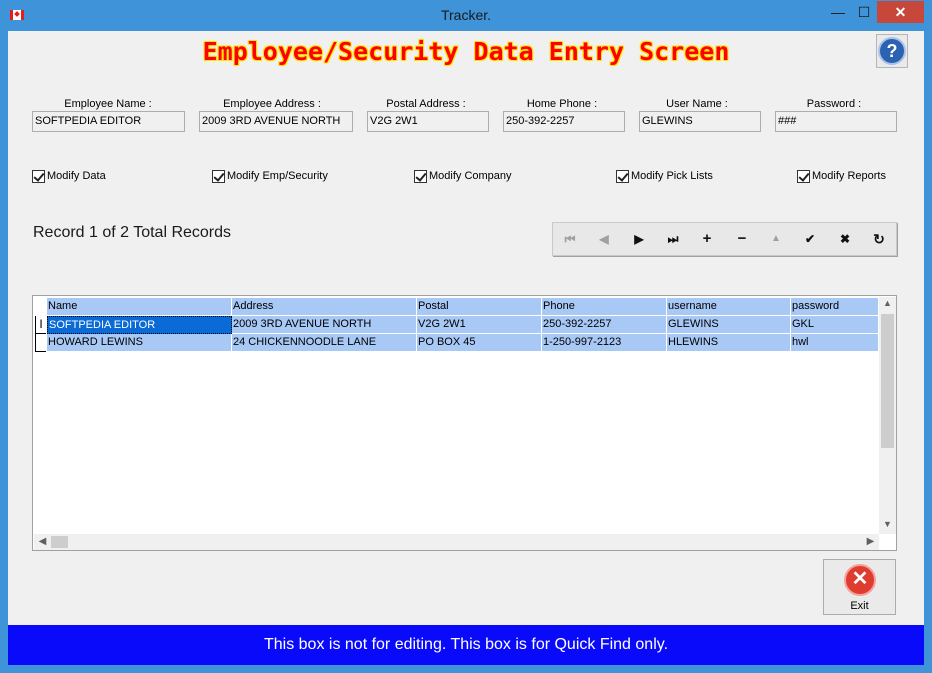 The image size is (932, 673). Describe the element at coordinates (324, 306) in the screenshot. I see `column-header-address: Address` at that location.